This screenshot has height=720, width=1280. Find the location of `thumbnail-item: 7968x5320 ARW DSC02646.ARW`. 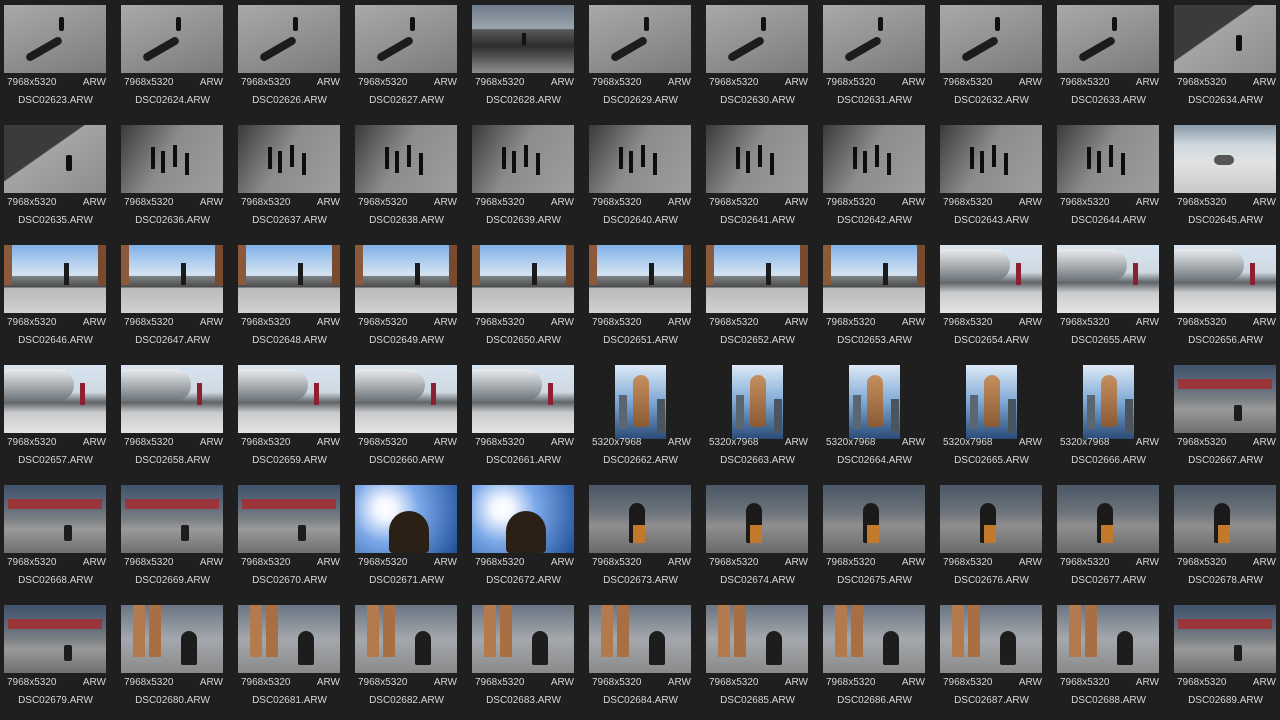

thumbnail-item: 7968x5320 ARW DSC02646.ARW is located at coordinates (58, 300).